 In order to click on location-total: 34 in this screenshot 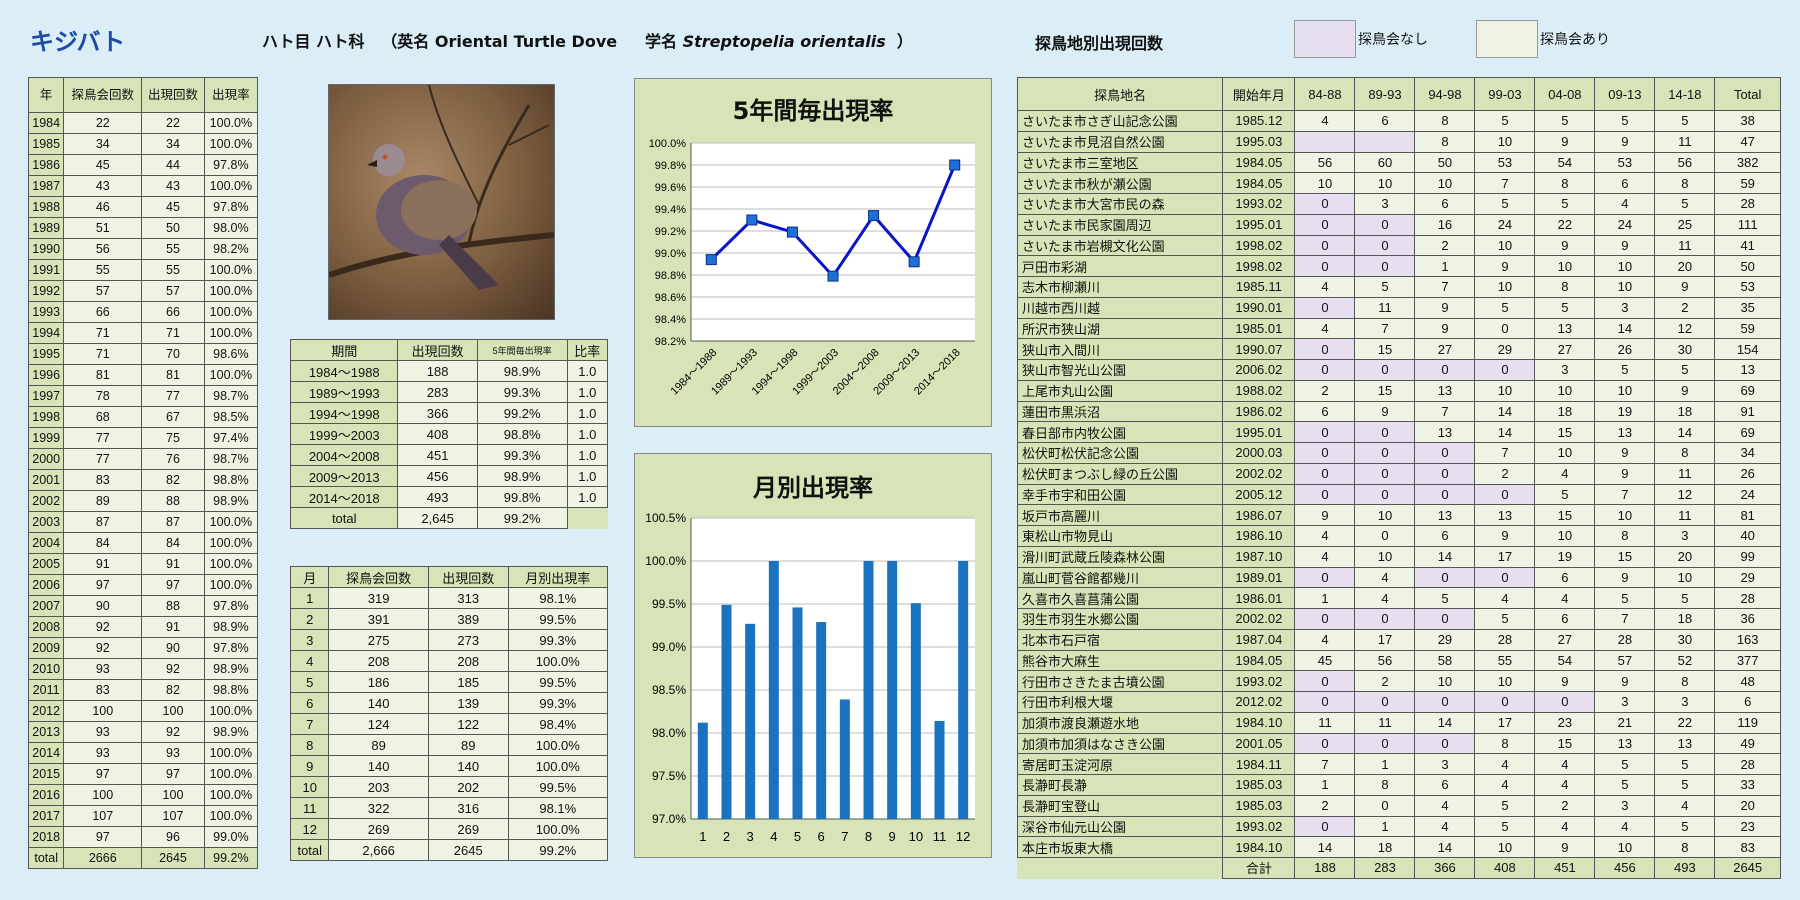, I will do `click(1747, 453)`.